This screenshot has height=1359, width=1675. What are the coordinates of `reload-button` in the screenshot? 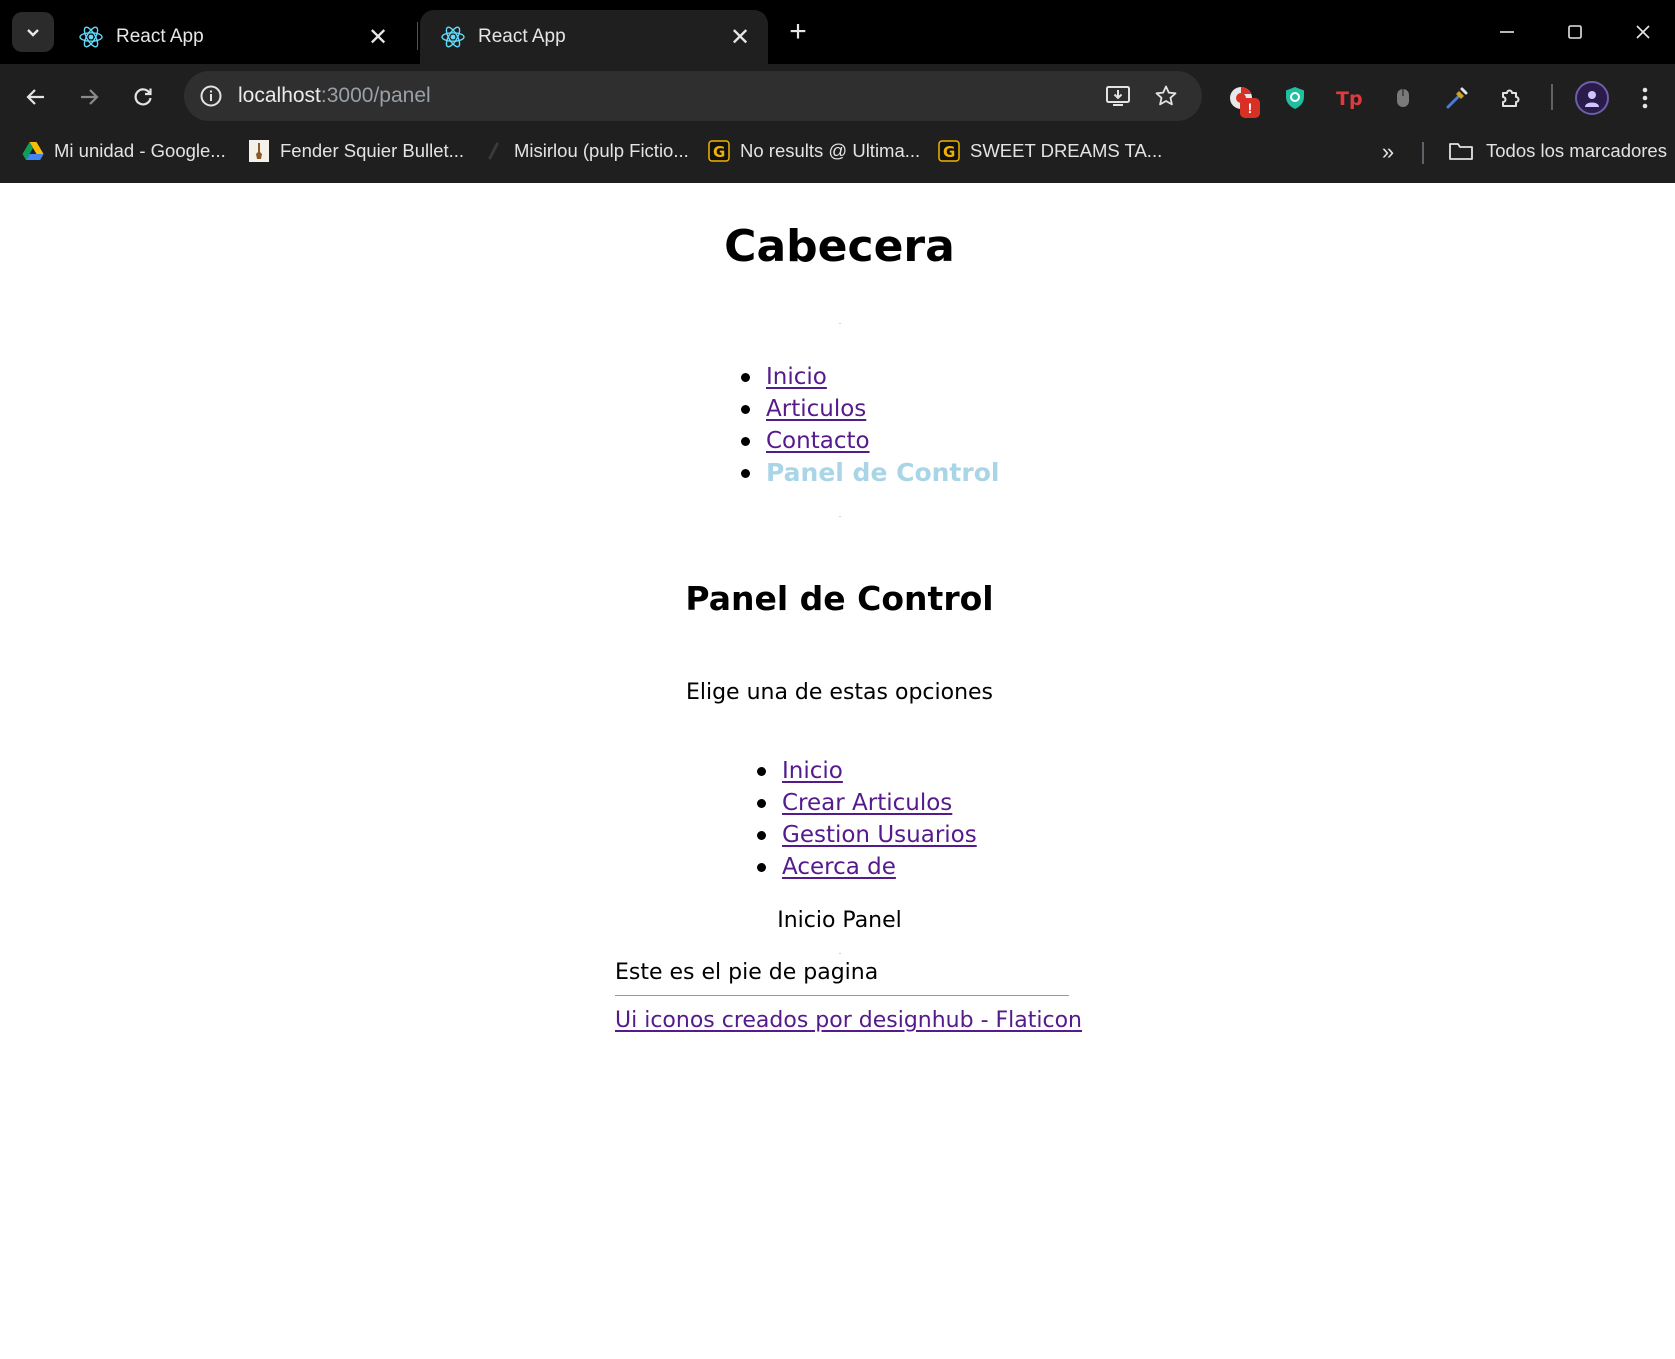 It's located at (143, 97).